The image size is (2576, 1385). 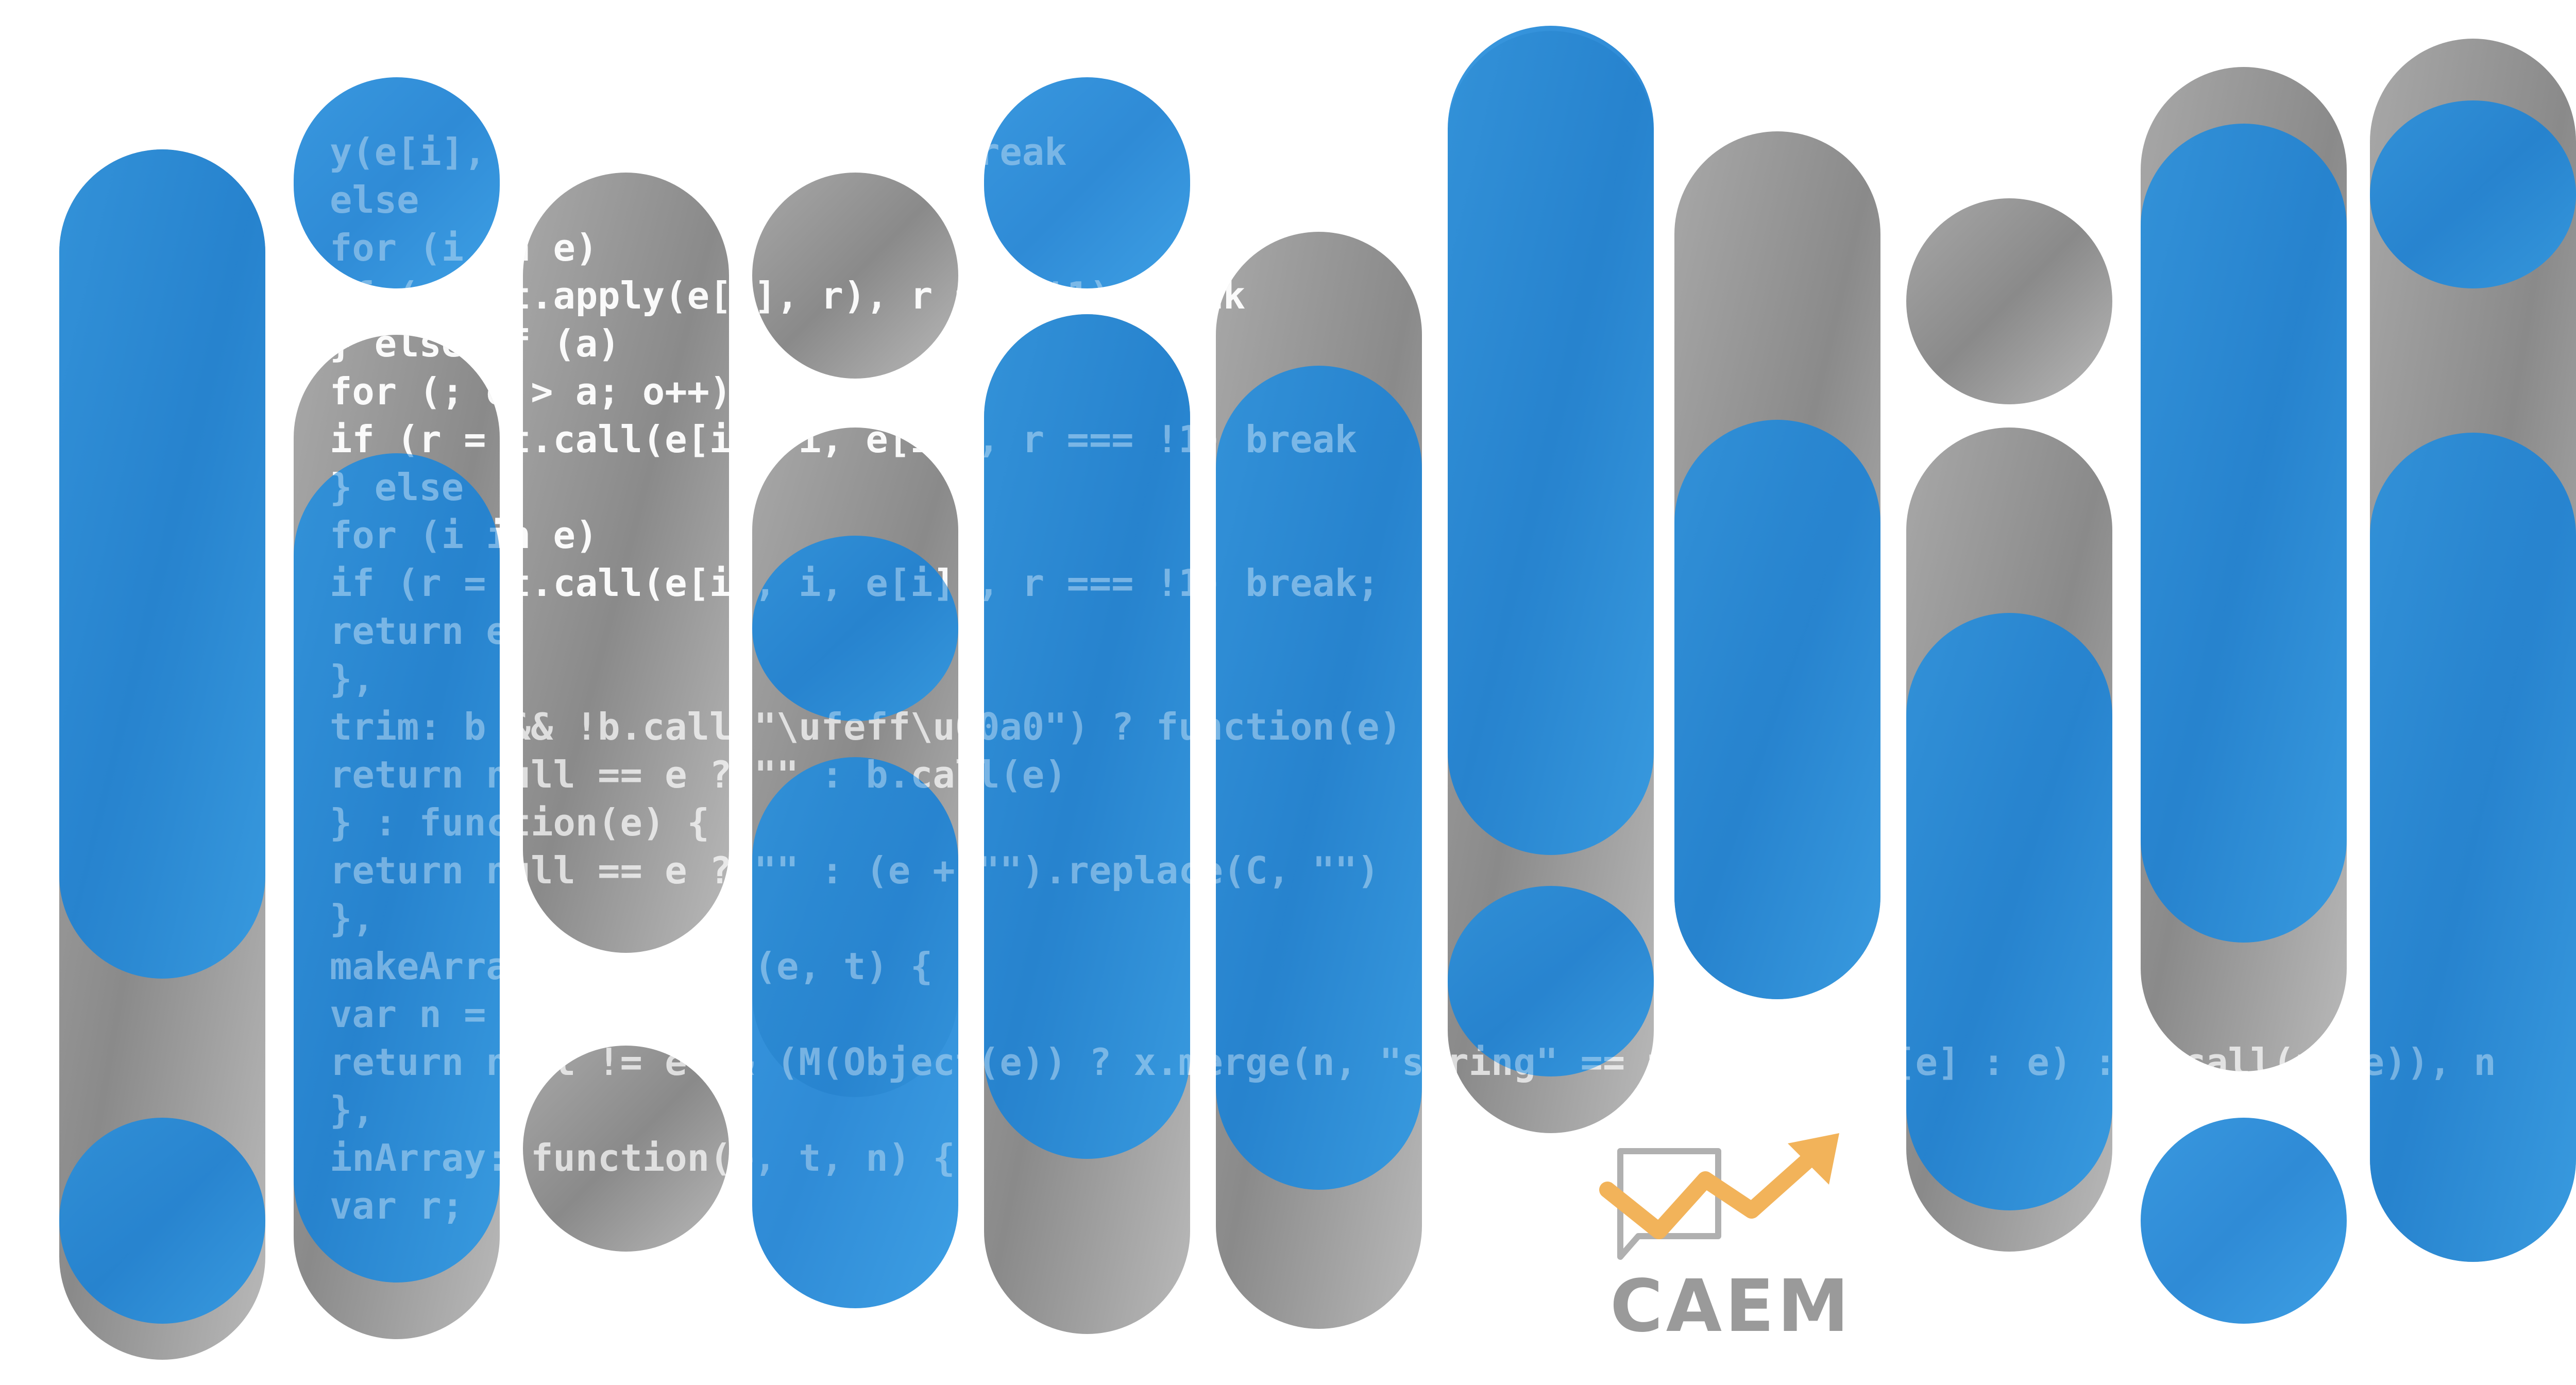 What do you see at coordinates (419, 631) in the screenshot?
I see `code-line: return e` at bounding box center [419, 631].